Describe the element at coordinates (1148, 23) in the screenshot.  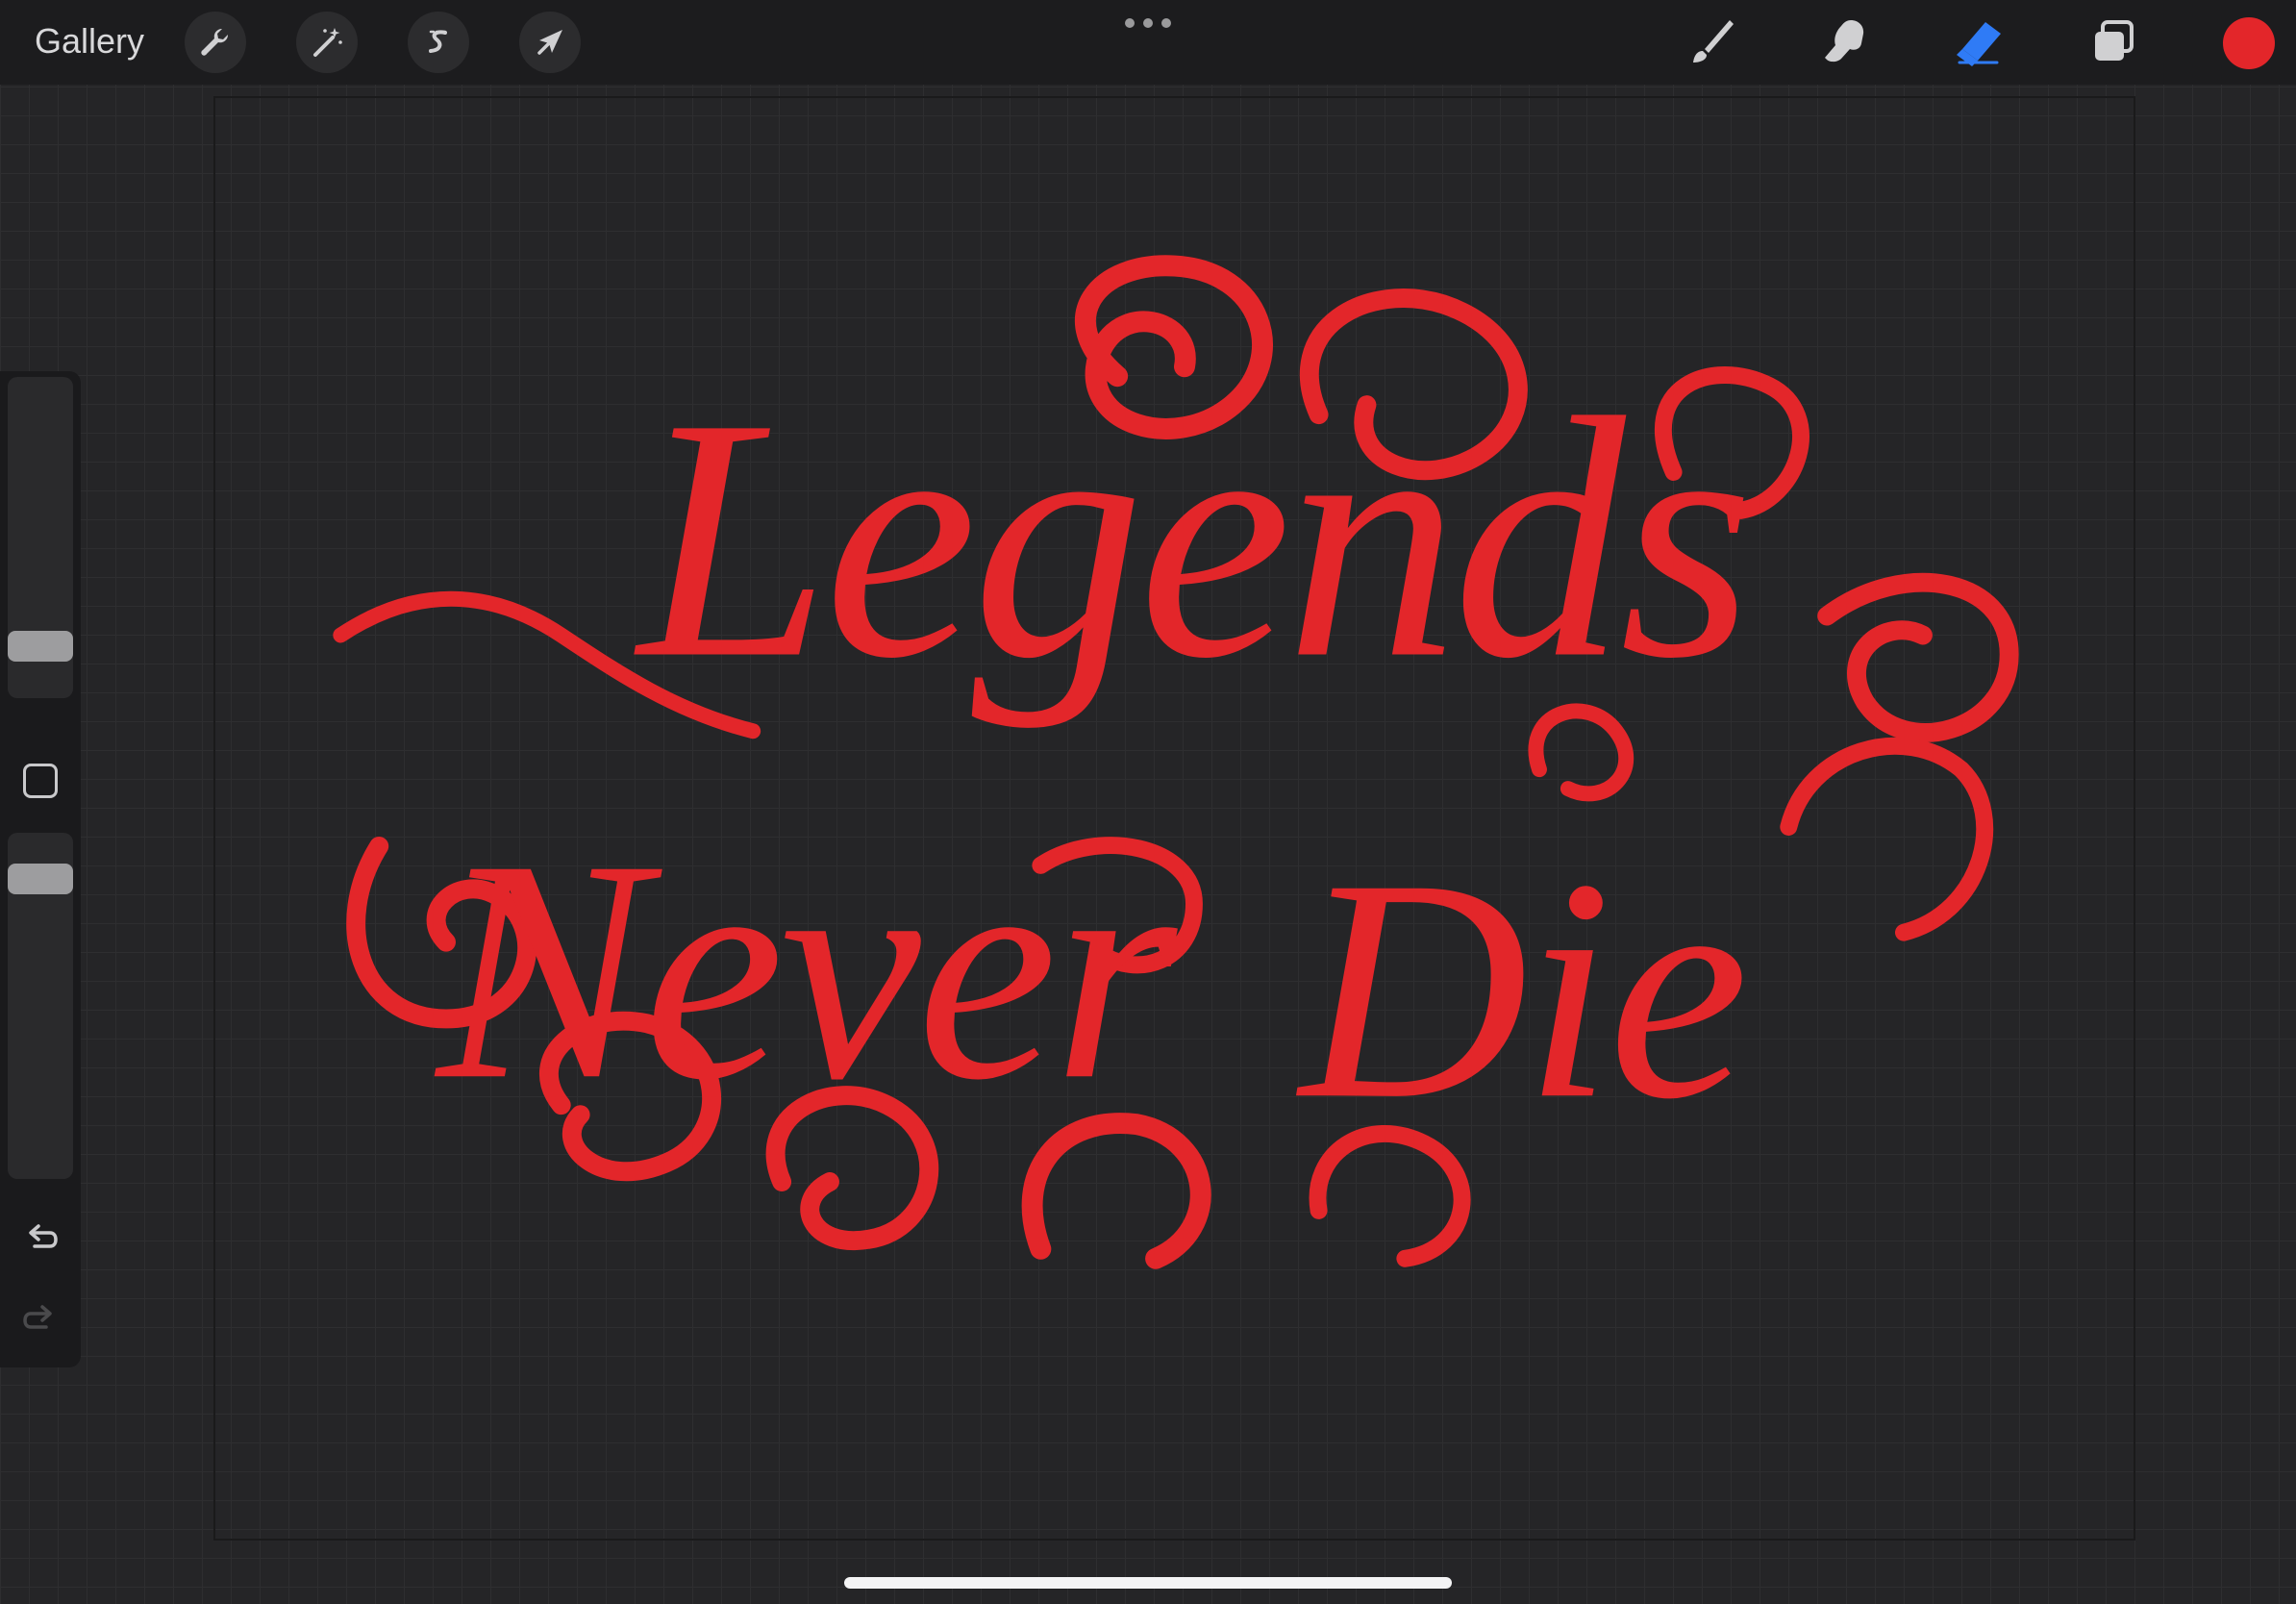
I see `more-options-button` at that location.